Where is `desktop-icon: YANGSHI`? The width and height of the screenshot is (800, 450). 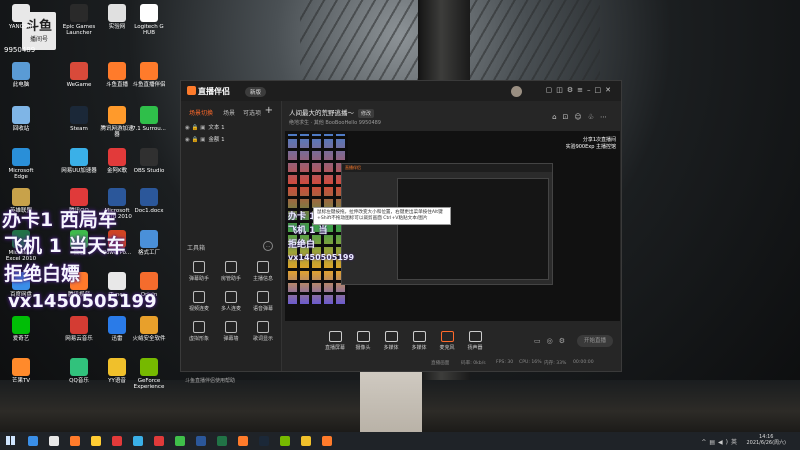 desktop-icon: YANGSHI is located at coordinates (21, 17).